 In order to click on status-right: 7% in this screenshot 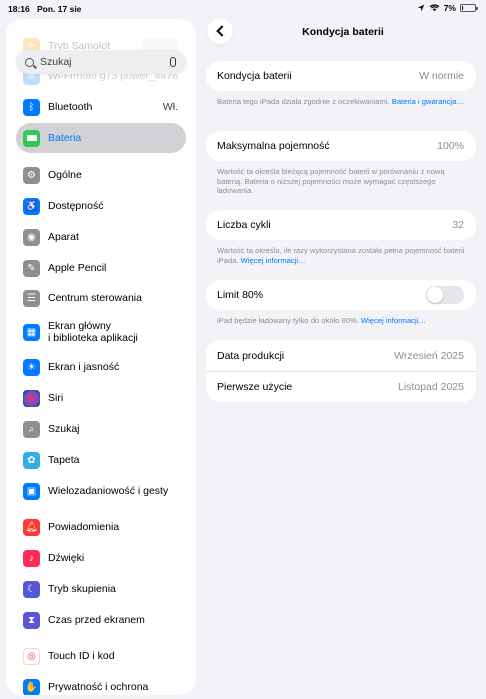, I will do `click(447, 8)`.